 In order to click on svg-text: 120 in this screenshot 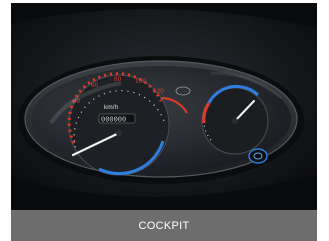, I will do `click(158, 91)`.